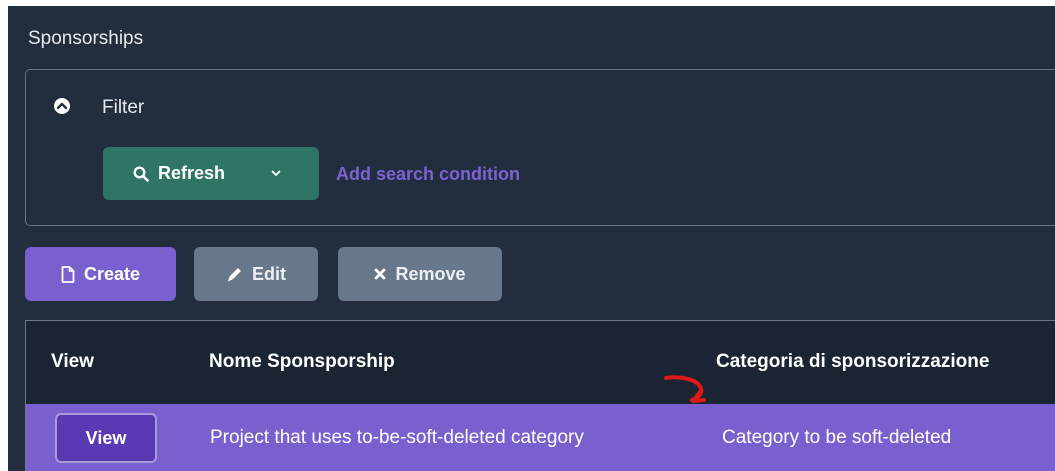 The image size is (1055, 471). Describe the element at coordinates (234, 274) in the screenshot. I see `pencil-icon` at that location.